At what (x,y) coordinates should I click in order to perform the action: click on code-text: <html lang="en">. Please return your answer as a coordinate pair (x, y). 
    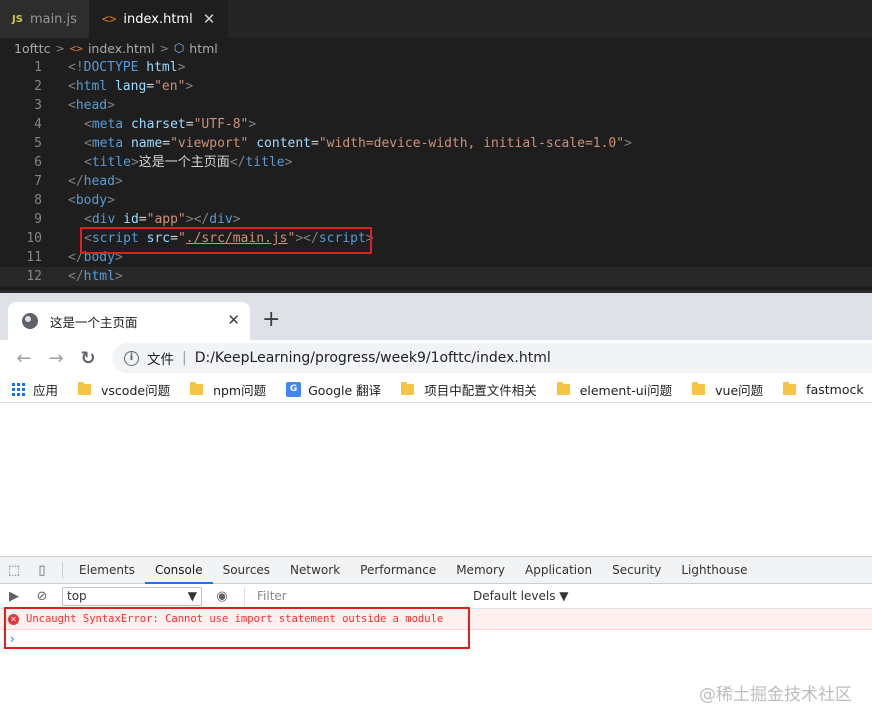
    Looking at the image, I should click on (131, 86).